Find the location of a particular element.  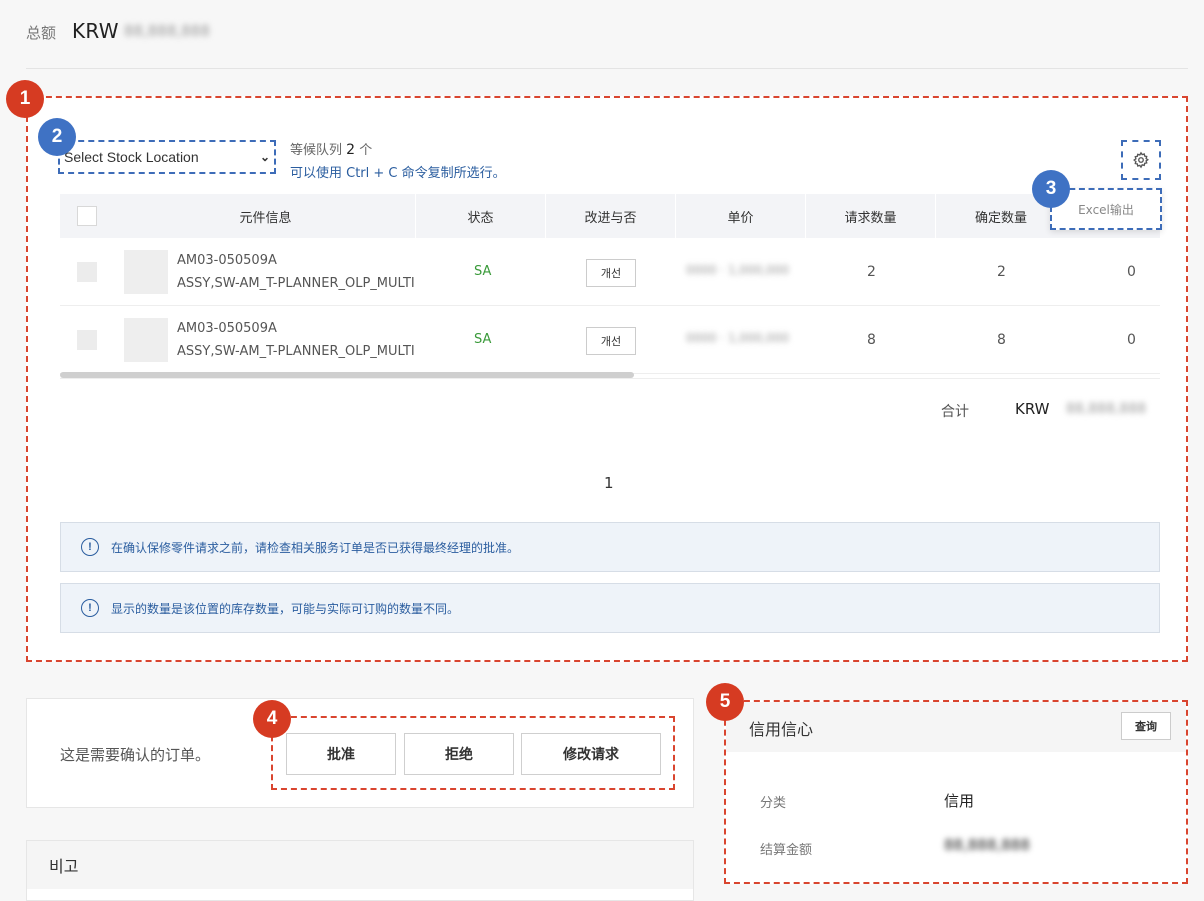

total-value: 88,888,888 is located at coordinates (167, 31).